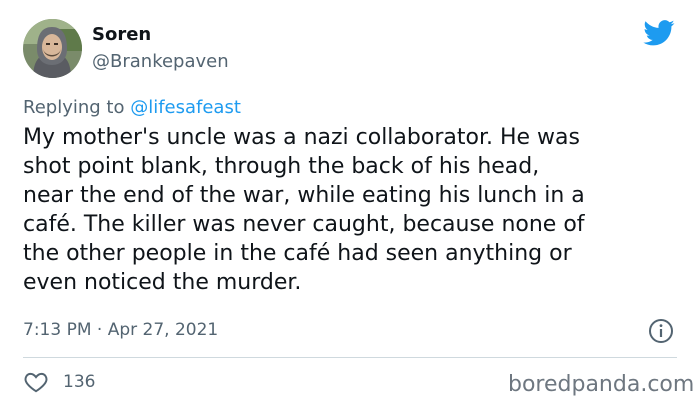 The height and width of the screenshot is (410, 700). Describe the element at coordinates (601, 384) in the screenshot. I see `watermark: boredpanda.com` at that location.